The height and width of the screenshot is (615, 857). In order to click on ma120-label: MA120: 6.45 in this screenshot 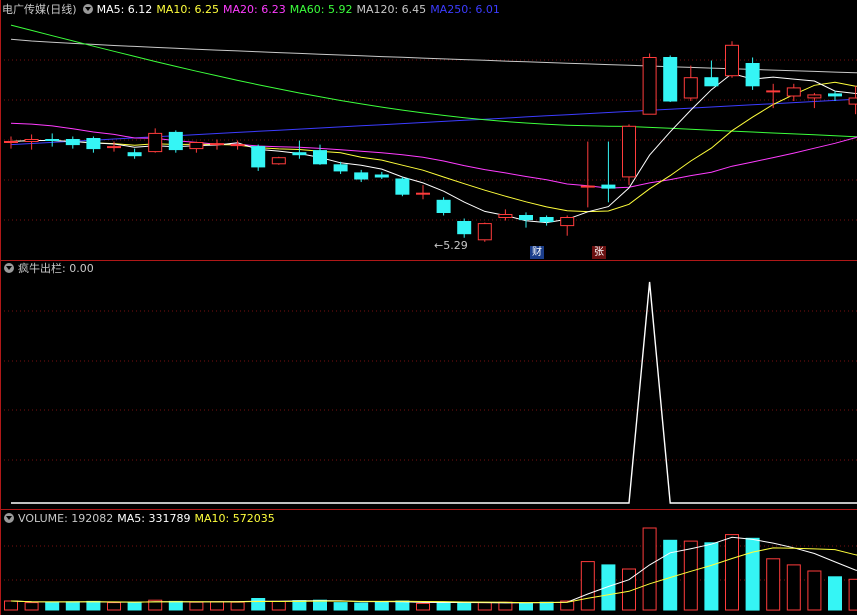, I will do `click(391, 9)`.